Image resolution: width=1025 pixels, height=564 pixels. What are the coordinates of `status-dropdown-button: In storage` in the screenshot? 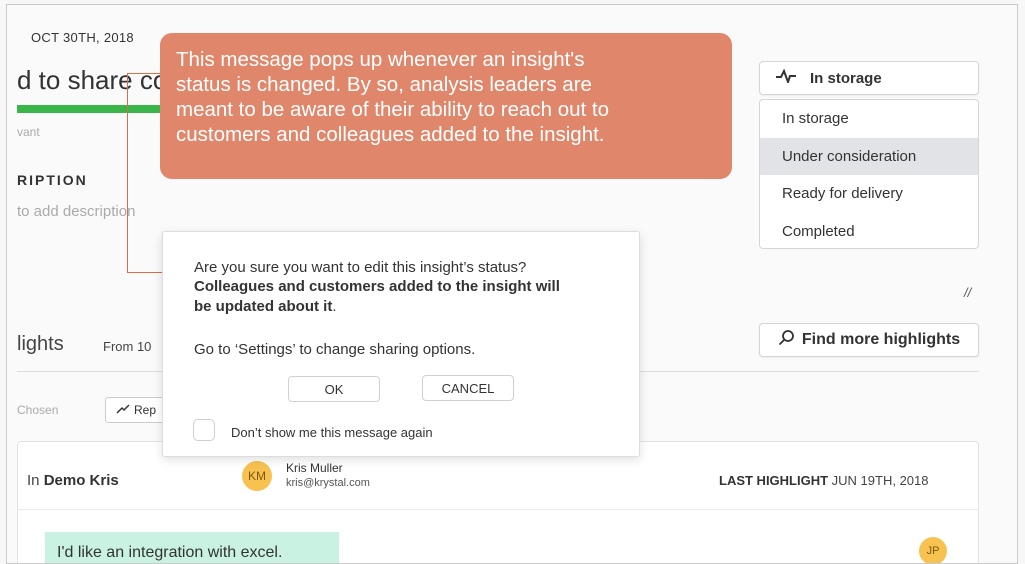 It's located at (869, 78).